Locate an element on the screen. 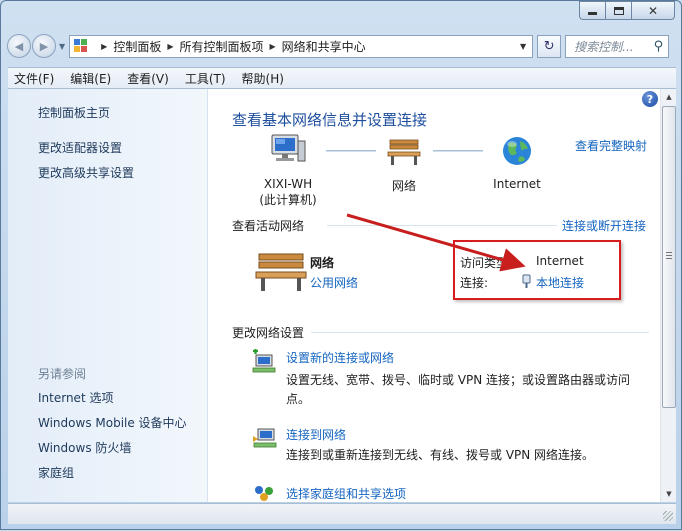 The height and width of the screenshot is (531, 682). active-networks-title: 查看活动网络 is located at coordinates (268, 226).